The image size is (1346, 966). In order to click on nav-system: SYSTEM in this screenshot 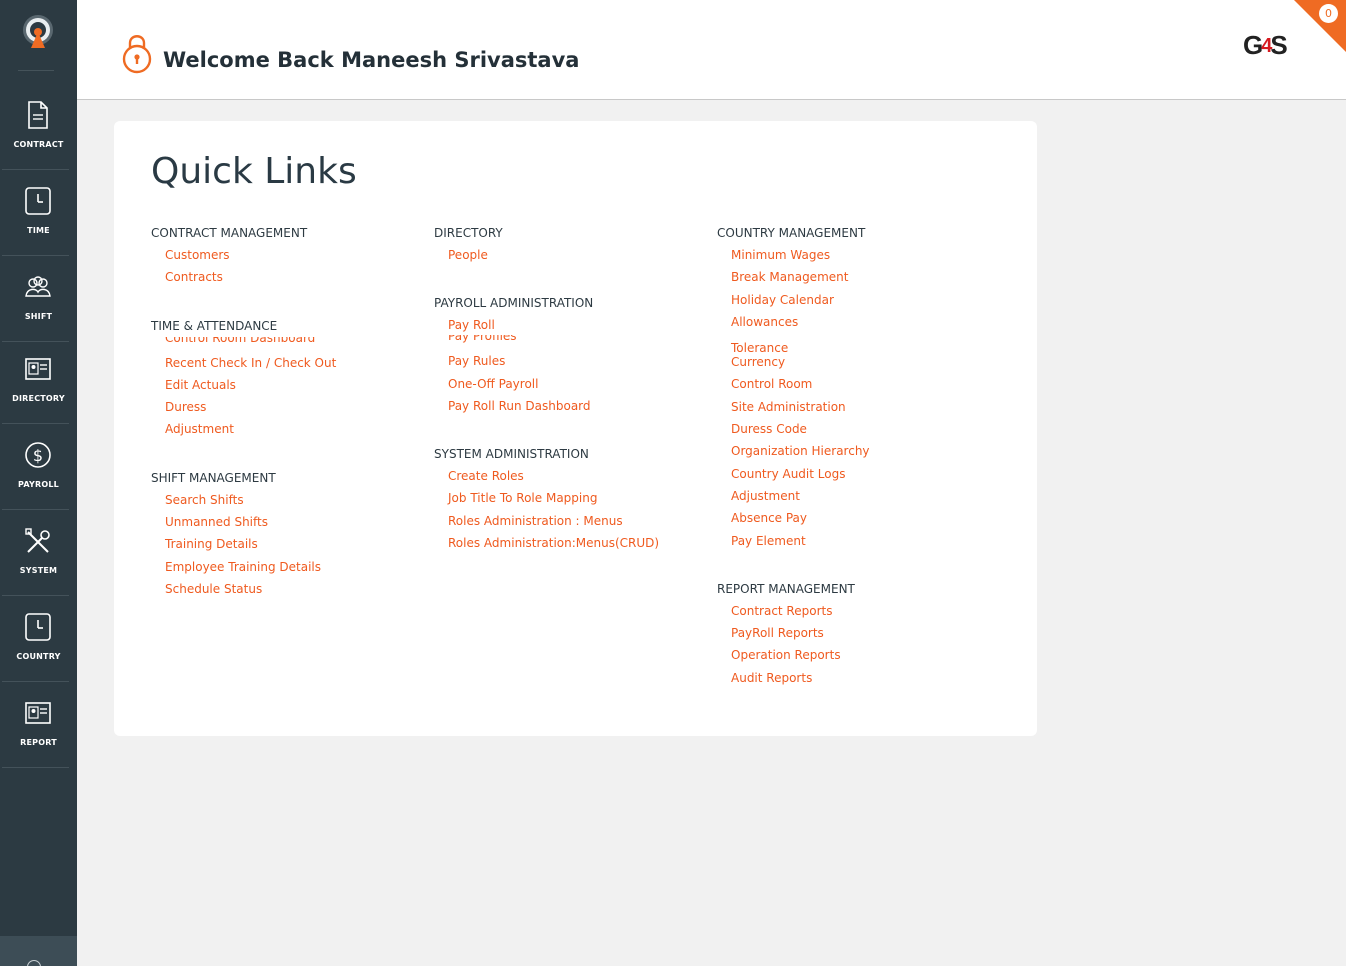, I will do `click(38, 553)`.